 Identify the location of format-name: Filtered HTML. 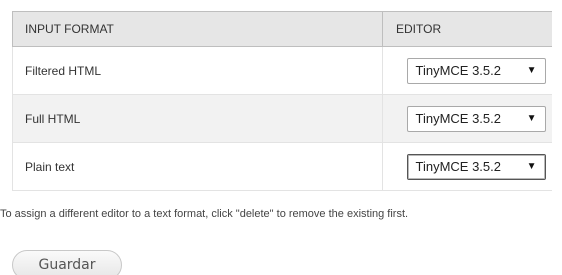
(197, 70).